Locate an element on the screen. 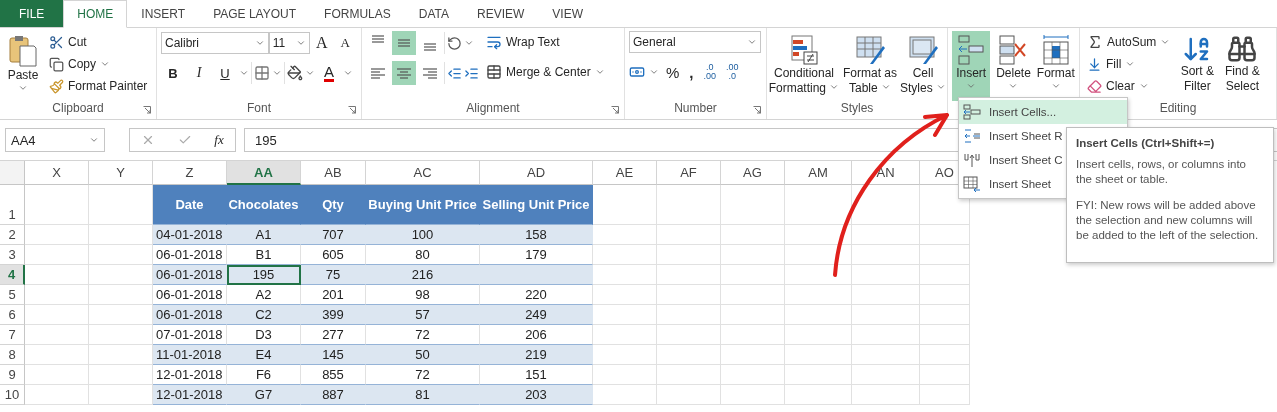 The image size is (1277, 412). column-header: AG is located at coordinates (753, 173).